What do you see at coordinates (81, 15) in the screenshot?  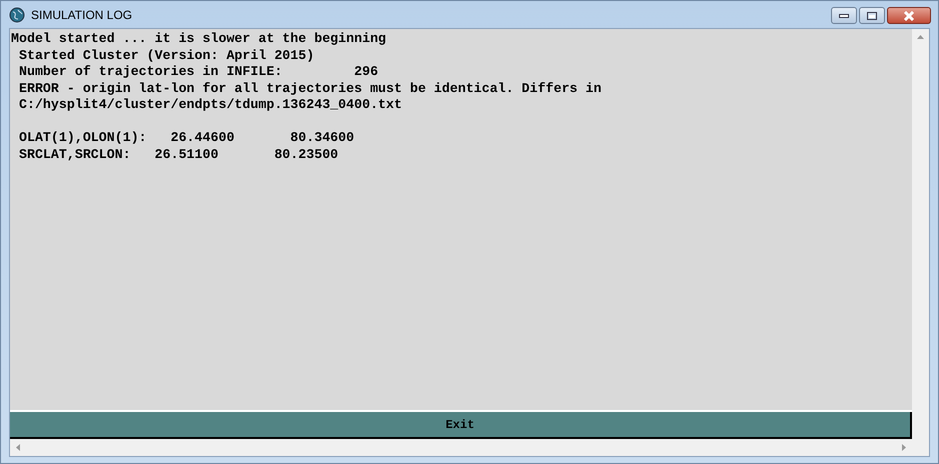 I see `window-title: SIMULATION LOG` at bounding box center [81, 15].